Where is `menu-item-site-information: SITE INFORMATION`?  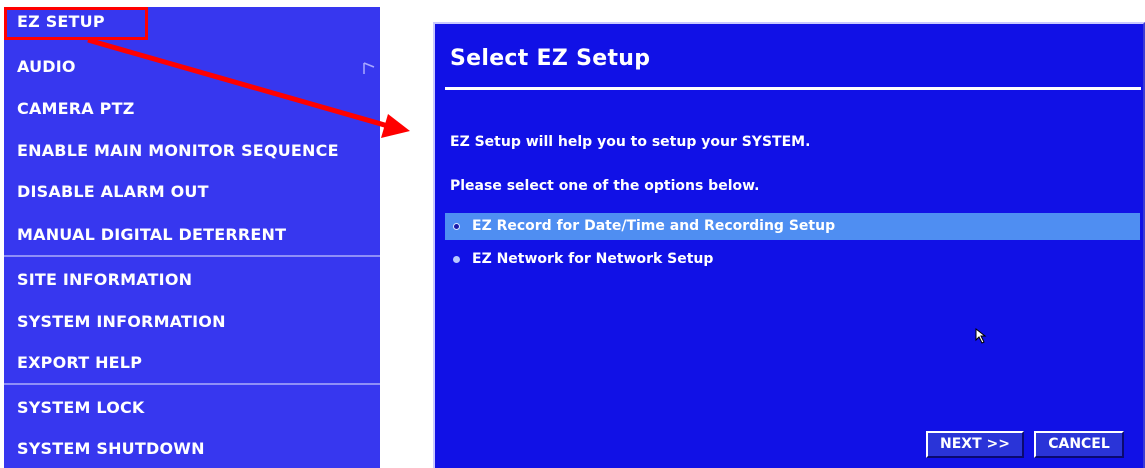 menu-item-site-information: SITE INFORMATION is located at coordinates (104, 280).